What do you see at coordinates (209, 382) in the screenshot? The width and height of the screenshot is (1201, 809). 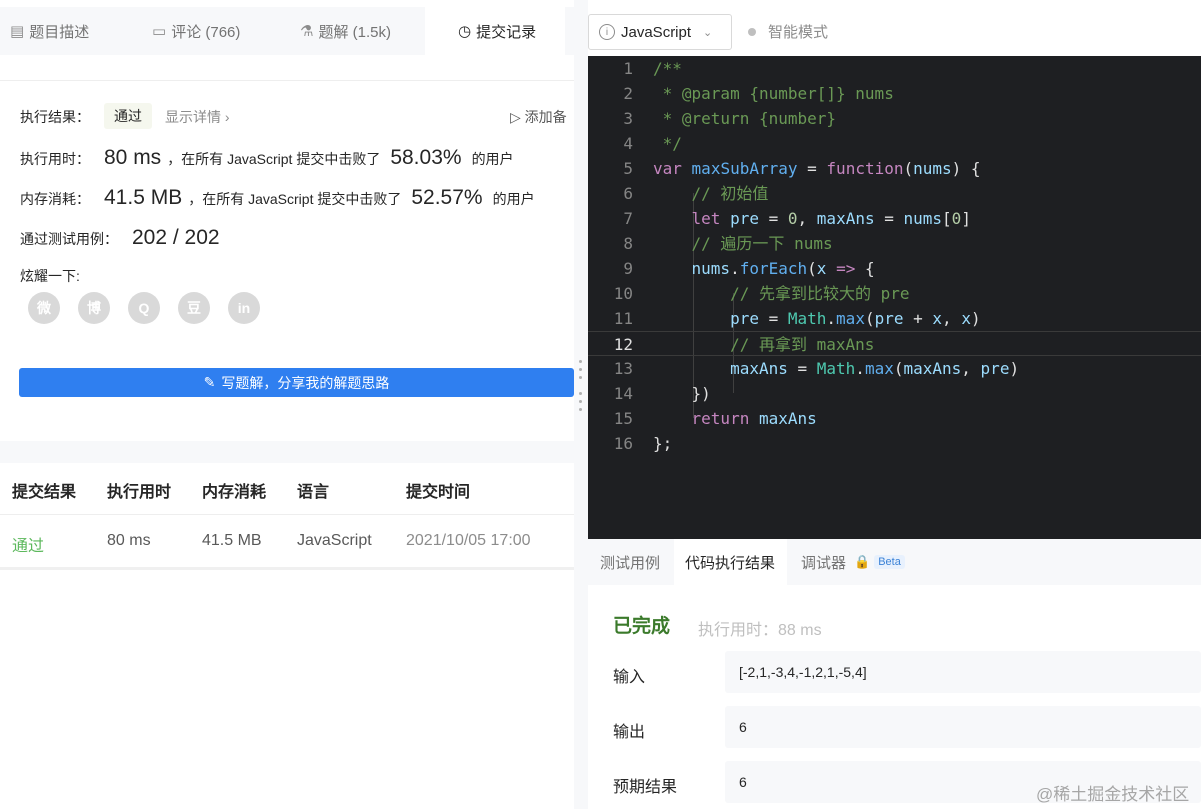 I see `pencil-icon: ✎` at bounding box center [209, 382].